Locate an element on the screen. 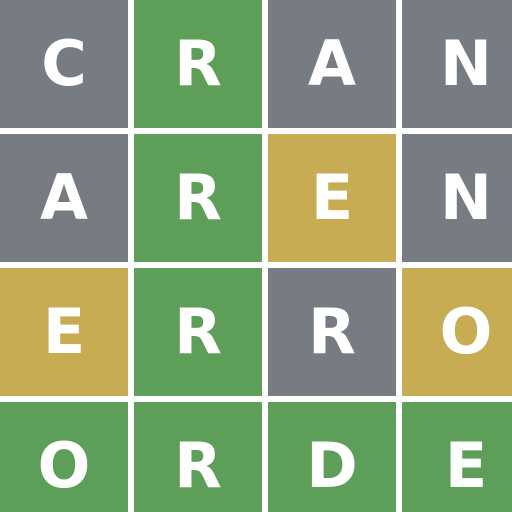  letter-tile: D is located at coordinates (332, 457).